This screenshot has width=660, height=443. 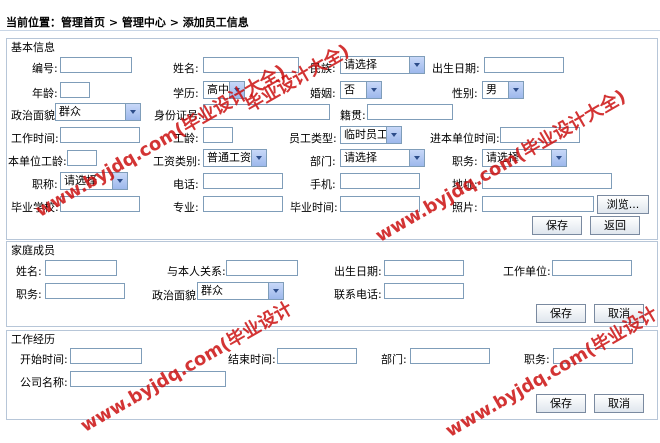 What do you see at coordinates (361, 90) in the screenshot?
I see `marital-select: 否` at bounding box center [361, 90].